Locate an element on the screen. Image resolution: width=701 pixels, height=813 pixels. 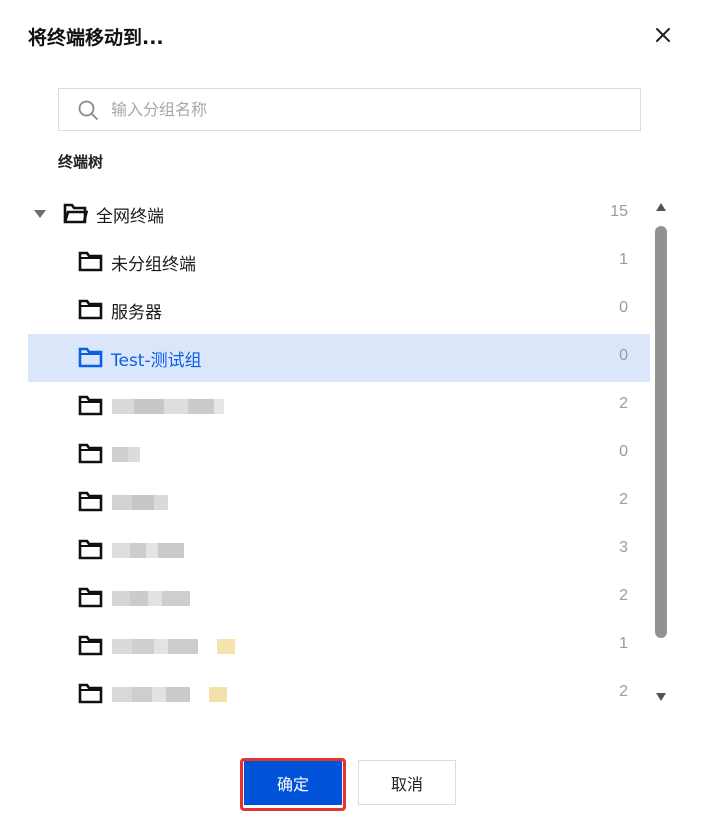
tree-node: 3 is located at coordinates (339, 550).